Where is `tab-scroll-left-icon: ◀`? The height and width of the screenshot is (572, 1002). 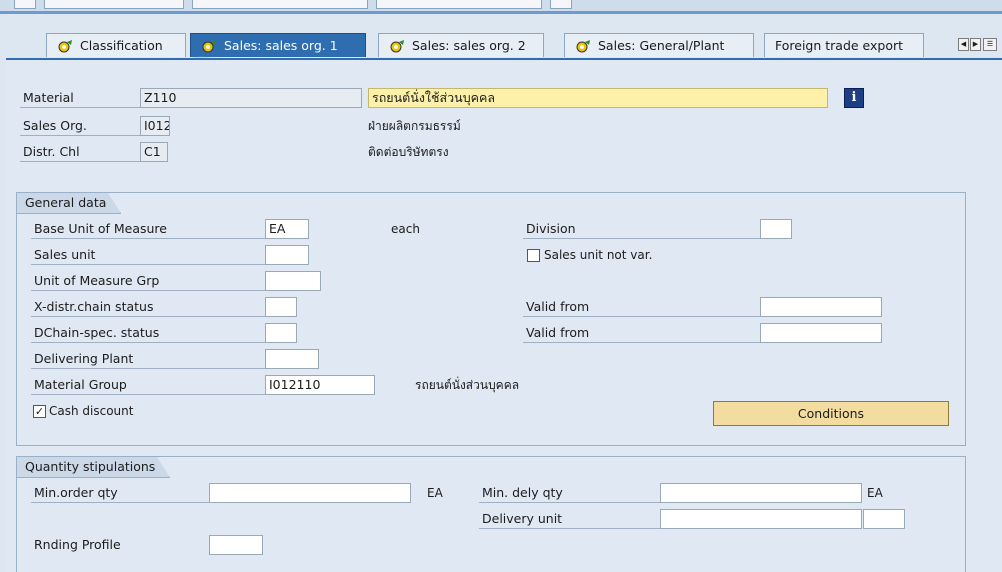 tab-scroll-left-icon: ◀ is located at coordinates (963, 44).